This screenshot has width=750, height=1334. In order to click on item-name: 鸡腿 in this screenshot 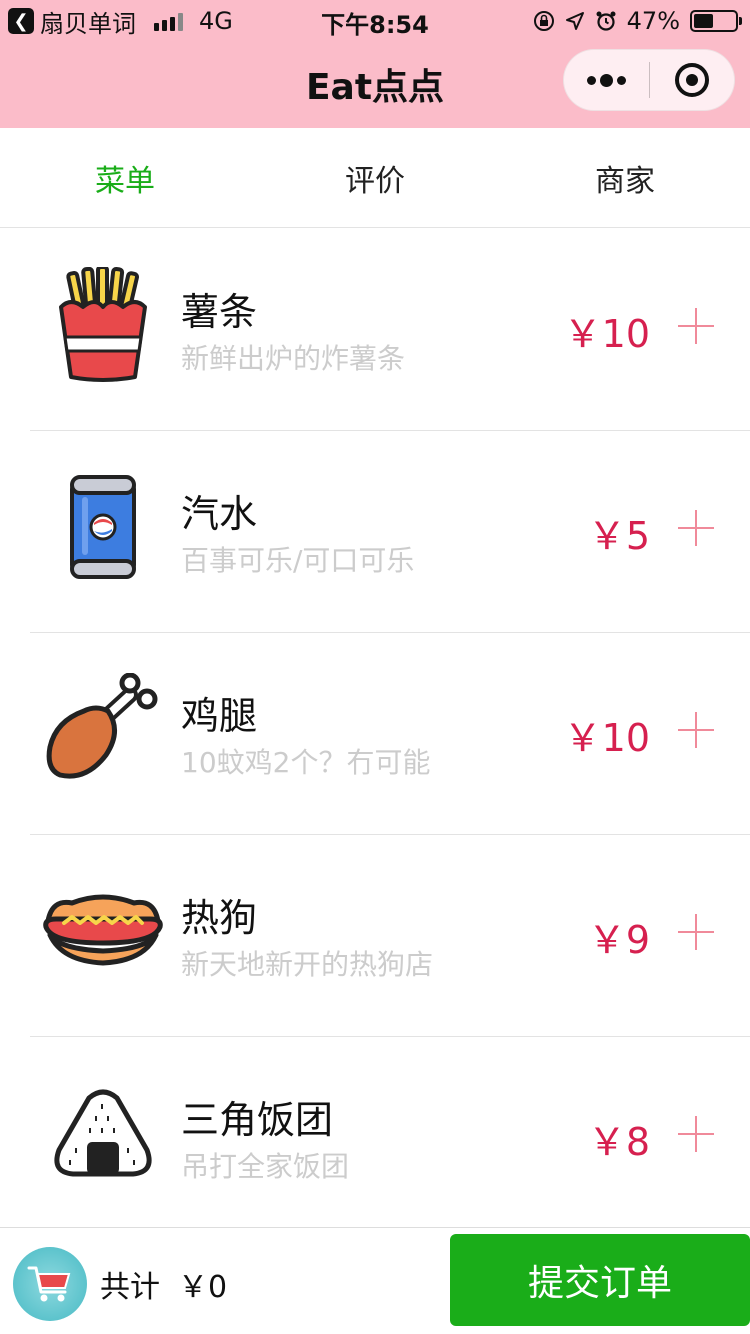, I will do `click(219, 716)`.